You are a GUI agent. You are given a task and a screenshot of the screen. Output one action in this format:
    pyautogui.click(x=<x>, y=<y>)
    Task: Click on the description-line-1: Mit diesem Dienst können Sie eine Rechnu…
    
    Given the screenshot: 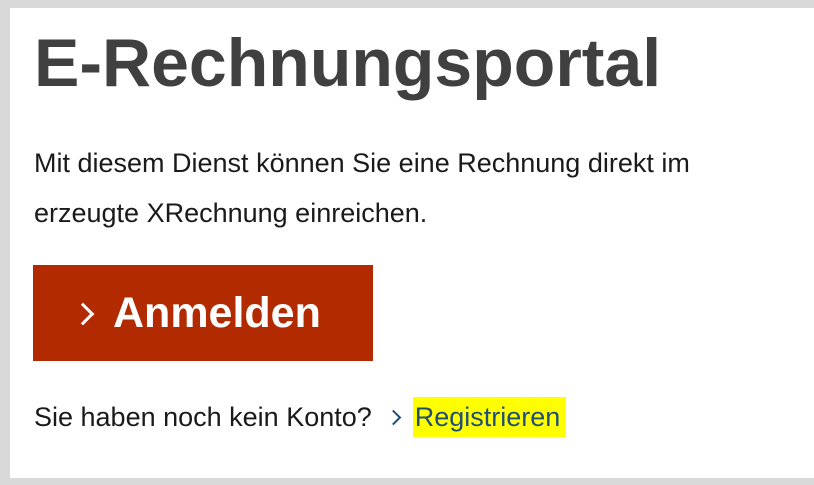 What is the action you would take?
    pyautogui.click(x=362, y=163)
    